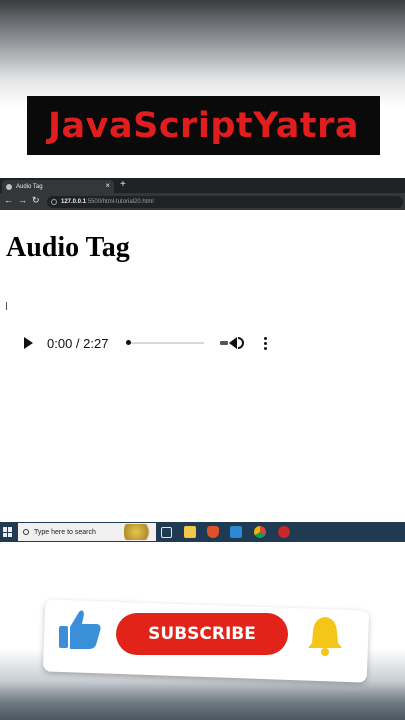  I want to click on brand-title: JavaScriptYatra, so click(203, 125).